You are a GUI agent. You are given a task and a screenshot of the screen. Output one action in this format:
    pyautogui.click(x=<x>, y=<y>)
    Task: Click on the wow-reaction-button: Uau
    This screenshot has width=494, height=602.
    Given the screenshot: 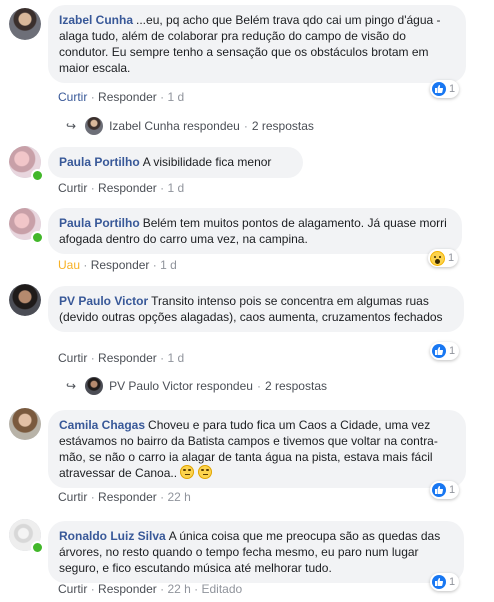 What is the action you would take?
    pyautogui.click(x=69, y=265)
    